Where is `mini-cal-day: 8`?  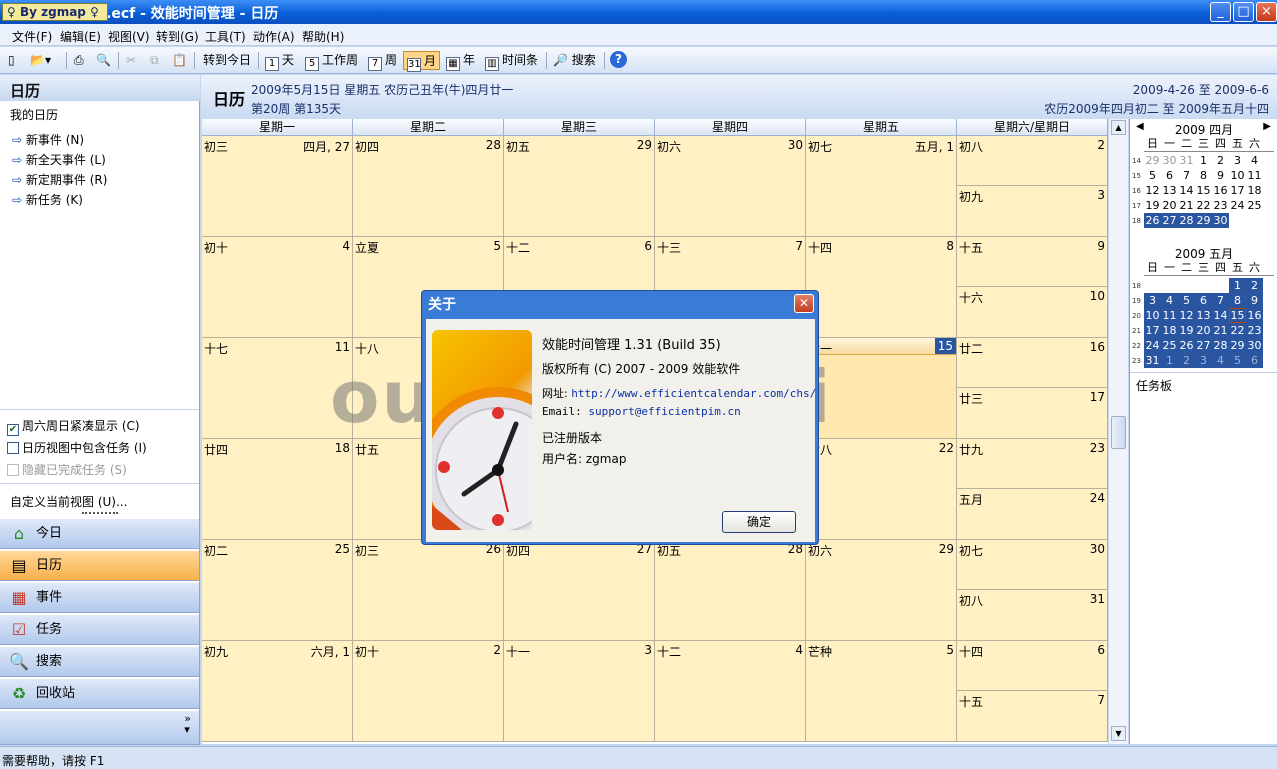 mini-cal-day: 8 is located at coordinates (1237, 300).